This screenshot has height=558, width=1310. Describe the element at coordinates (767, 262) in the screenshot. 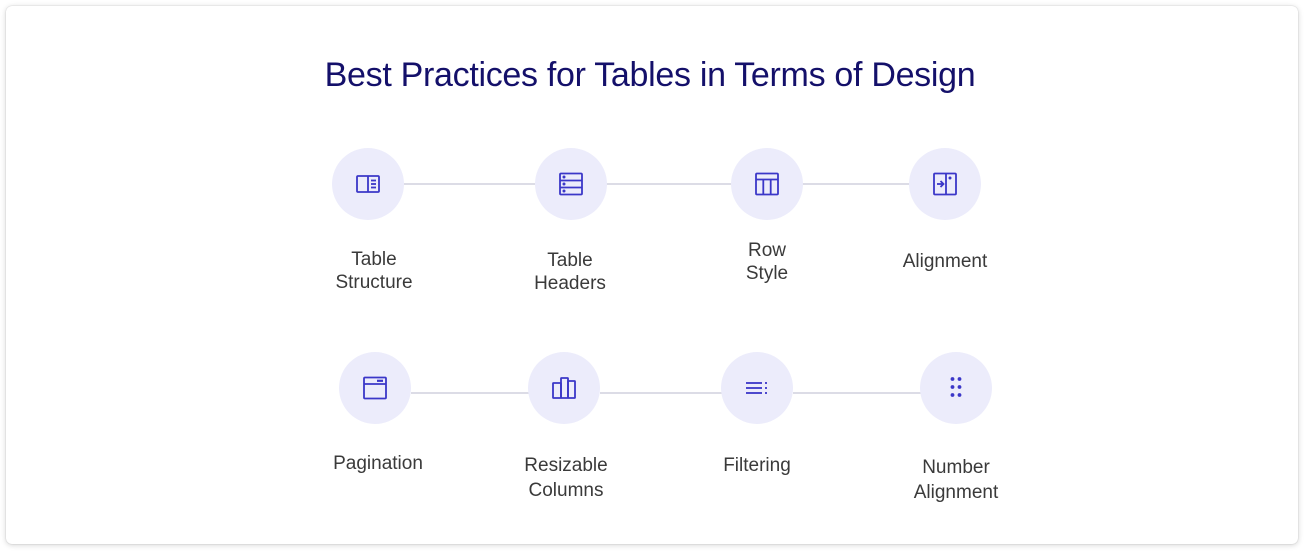

I see `label-row-style: Row Style` at that location.